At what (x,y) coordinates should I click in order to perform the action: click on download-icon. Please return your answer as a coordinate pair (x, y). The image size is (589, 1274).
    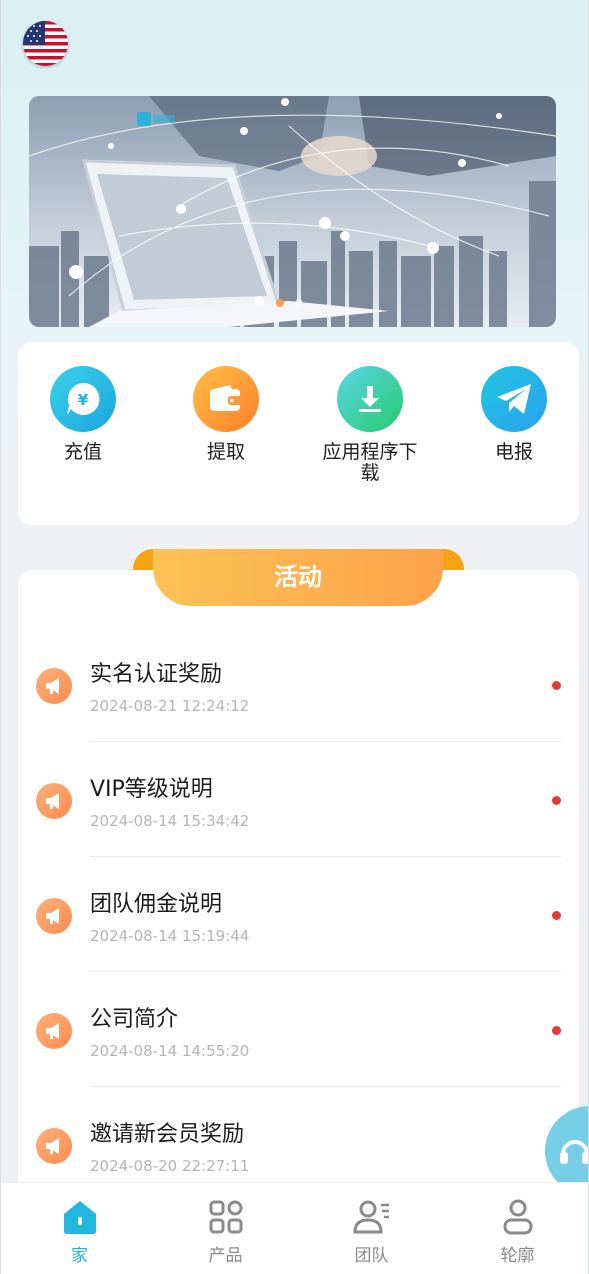
    Looking at the image, I should click on (370, 399).